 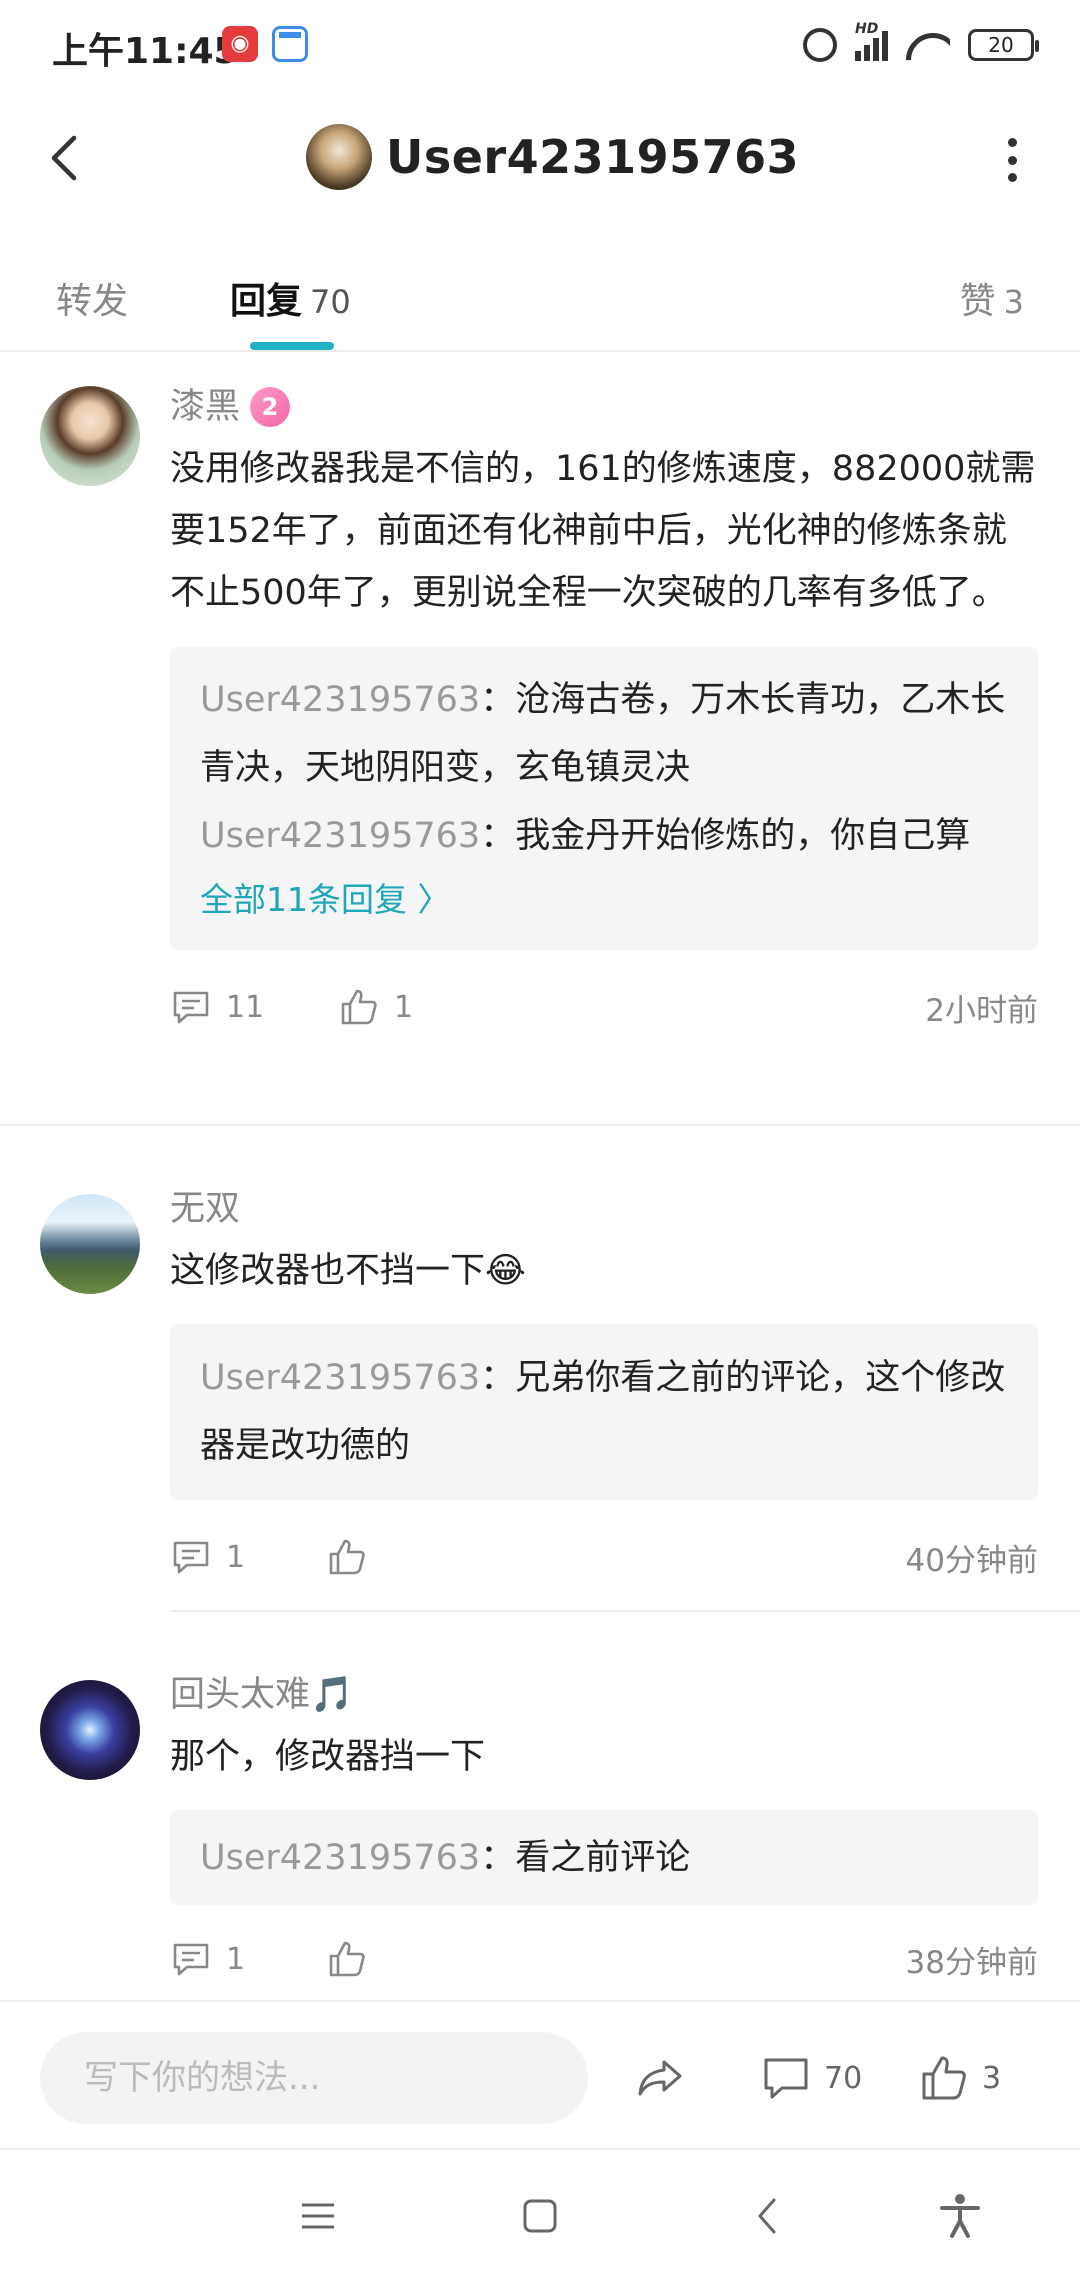 I want to click on wifi-icon, so click(x=928, y=45).